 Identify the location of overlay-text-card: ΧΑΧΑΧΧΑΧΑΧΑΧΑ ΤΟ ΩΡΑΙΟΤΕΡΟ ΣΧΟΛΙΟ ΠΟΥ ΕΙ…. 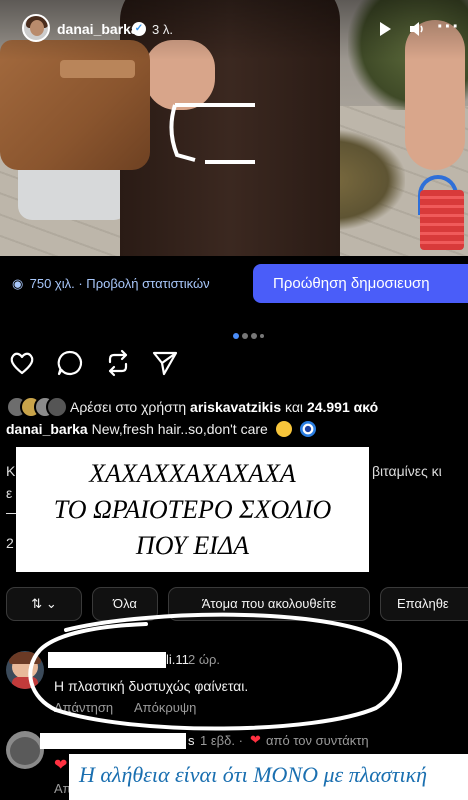
(192, 509).